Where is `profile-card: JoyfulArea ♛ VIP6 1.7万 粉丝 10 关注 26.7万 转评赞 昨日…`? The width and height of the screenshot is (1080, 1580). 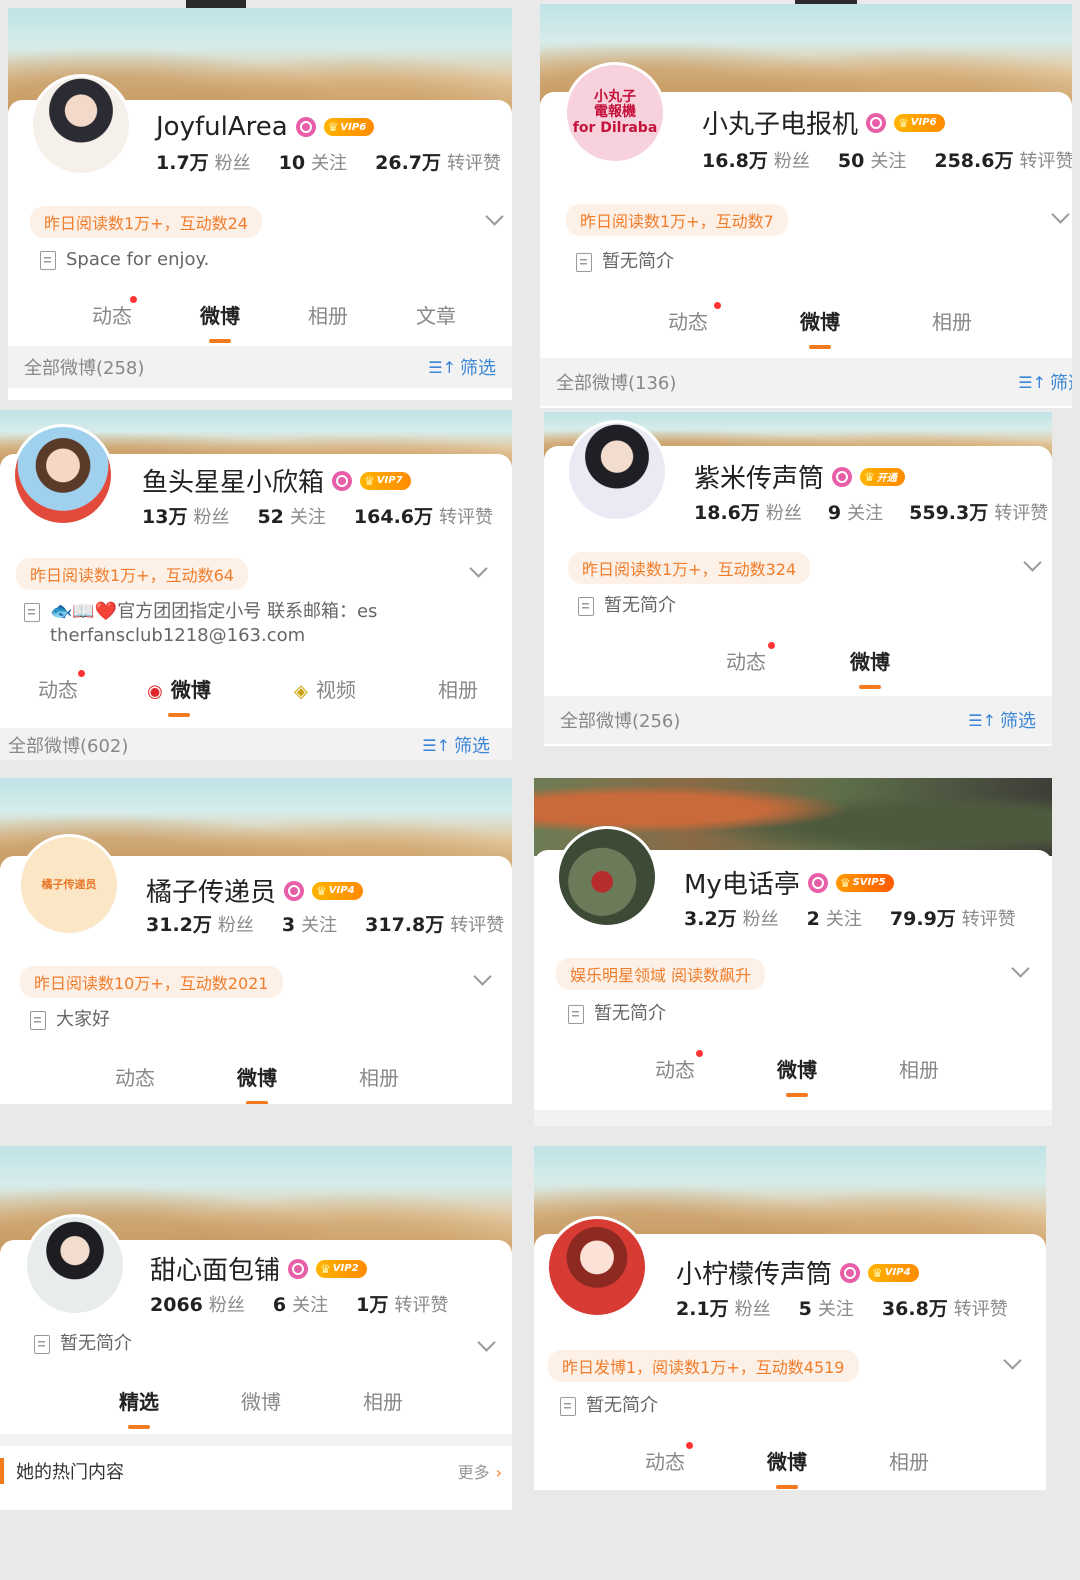 profile-card: JoyfulArea ♛ VIP6 1.7万 粉丝 10 关注 26.7万 转评赞 昨日… is located at coordinates (260, 204).